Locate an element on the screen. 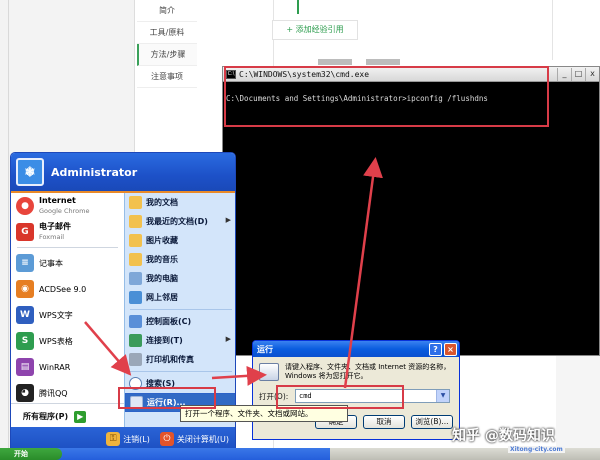  site-watermark: Xitong-city.com is located at coordinates (536, 449).